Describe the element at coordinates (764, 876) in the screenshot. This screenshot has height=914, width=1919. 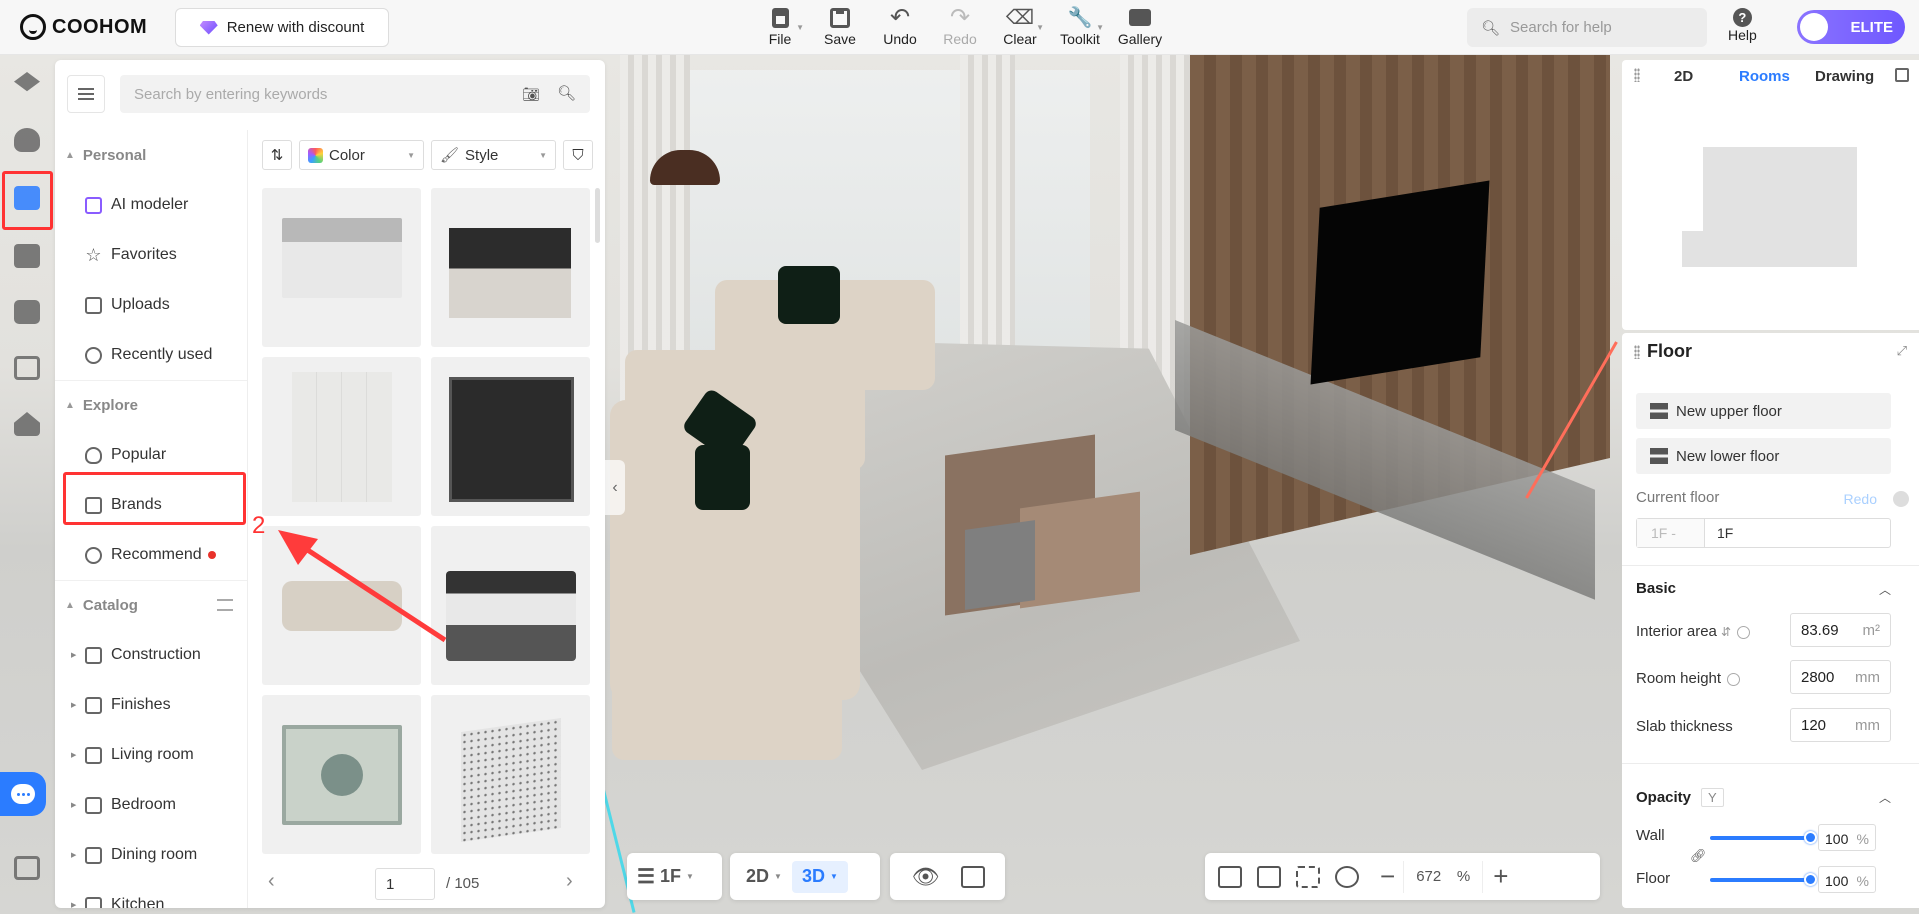
I see `mode-2d-button: 2D ▼` at that location.